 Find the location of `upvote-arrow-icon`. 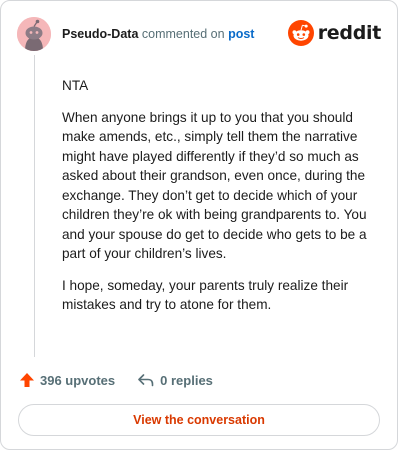

upvote-arrow-icon is located at coordinates (27, 380).